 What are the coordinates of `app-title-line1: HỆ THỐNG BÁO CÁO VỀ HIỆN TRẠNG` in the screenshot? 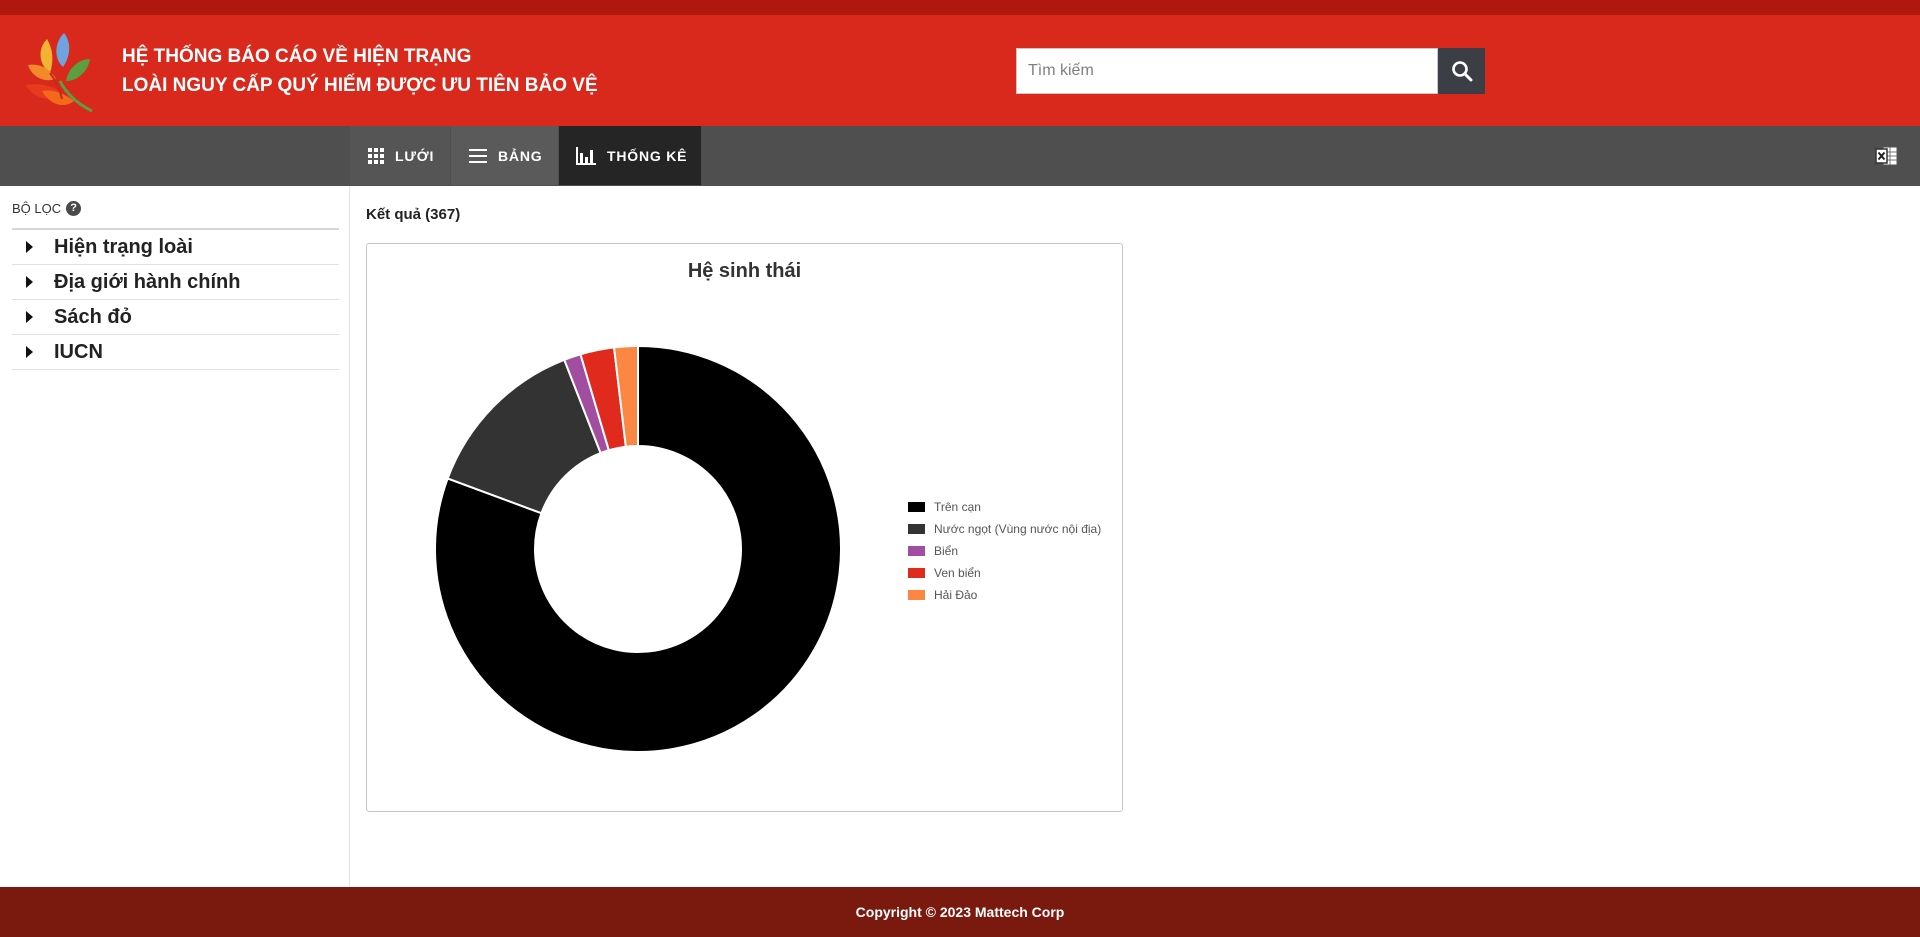 It's located at (297, 56).